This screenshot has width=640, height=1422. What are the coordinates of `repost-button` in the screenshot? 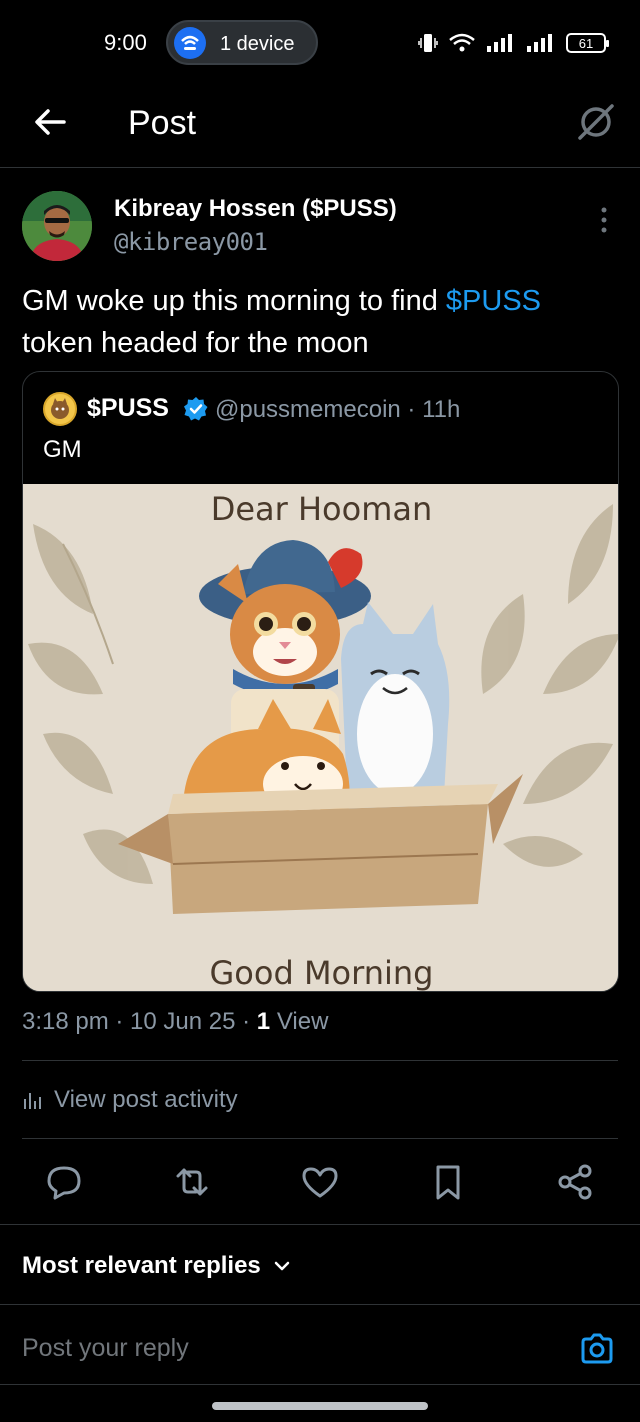 It's located at (192, 1182).